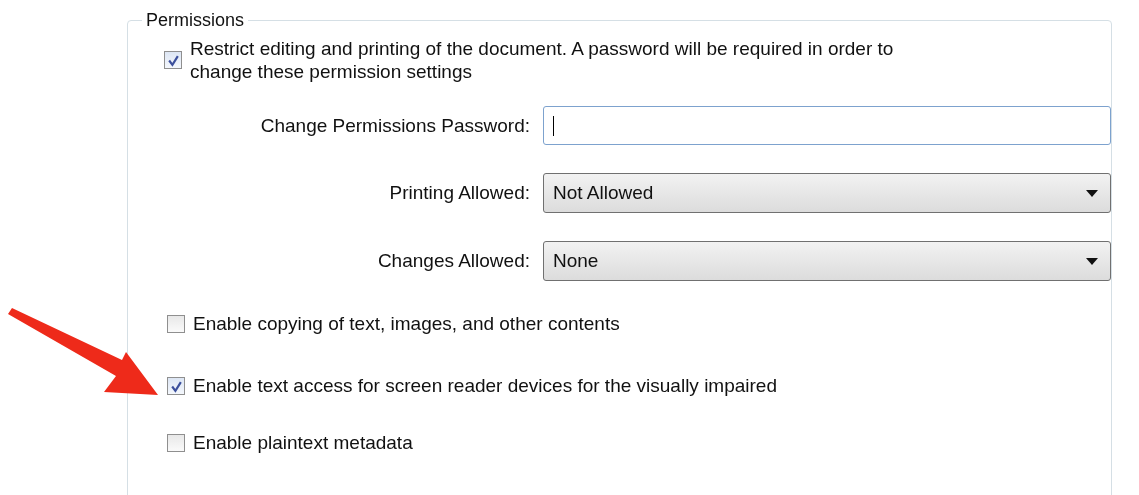 The height and width of the screenshot is (495, 1139). What do you see at coordinates (459, 193) in the screenshot?
I see `field-label: Printing Allowed:` at bounding box center [459, 193].